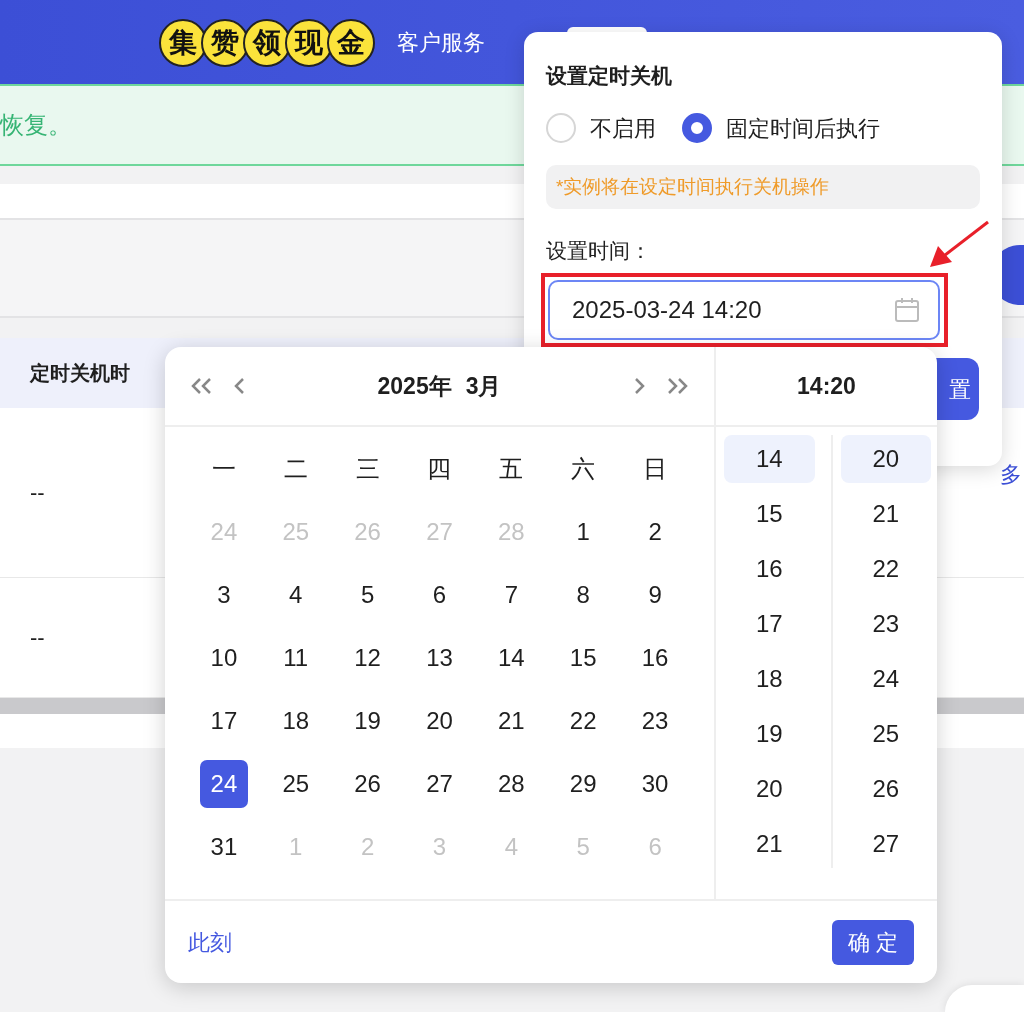 Image resolution: width=1024 pixels, height=1012 pixels. What do you see at coordinates (511, 784) in the screenshot?
I see `day-cell: 28` at bounding box center [511, 784].